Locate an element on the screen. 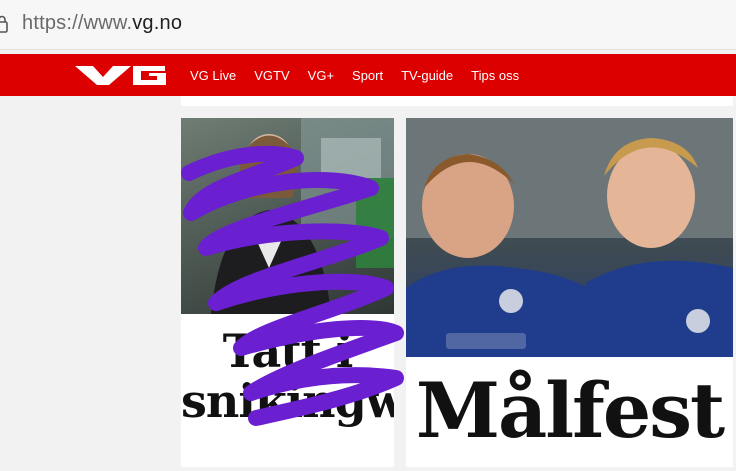 The height and width of the screenshot is (471, 736). url-host: vg.no is located at coordinates (157, 23).